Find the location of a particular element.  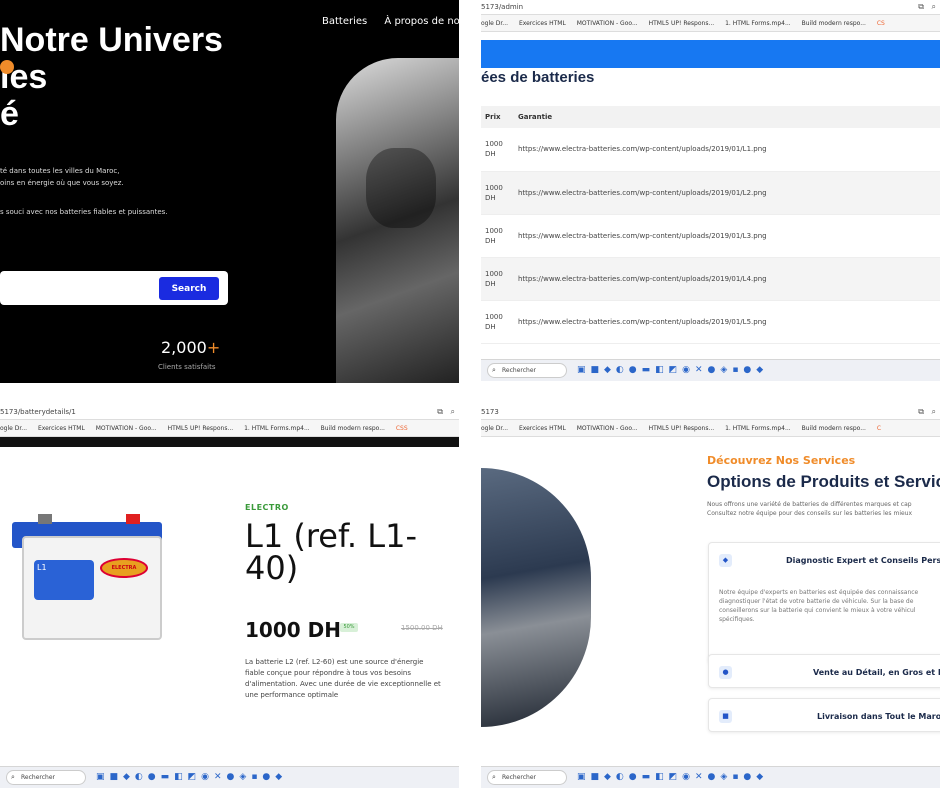

hero-title-line: é is located at coordinates (9, 114).